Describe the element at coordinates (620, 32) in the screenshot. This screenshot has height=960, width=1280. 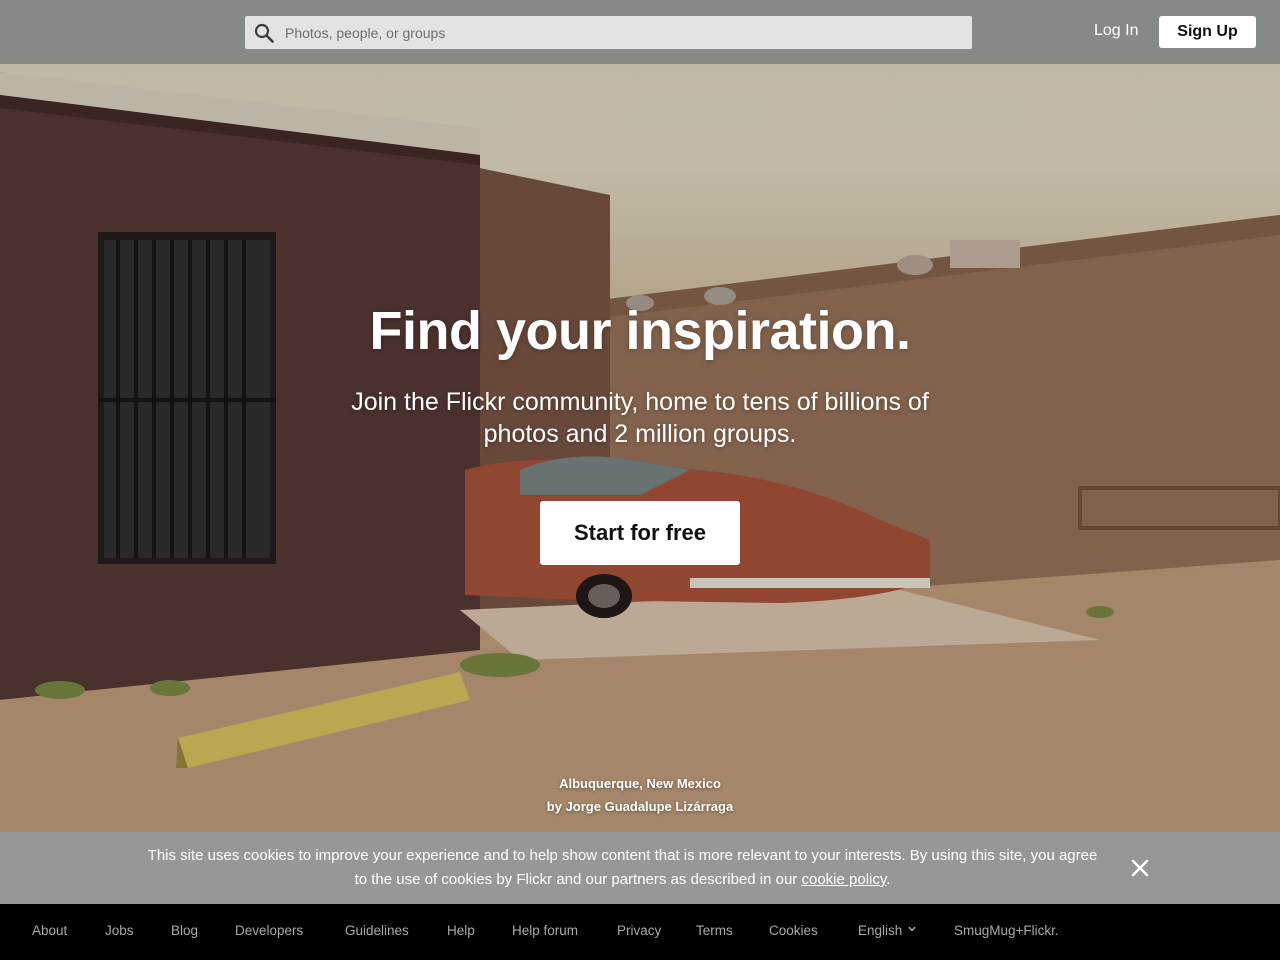
I see `search-input` at that location.